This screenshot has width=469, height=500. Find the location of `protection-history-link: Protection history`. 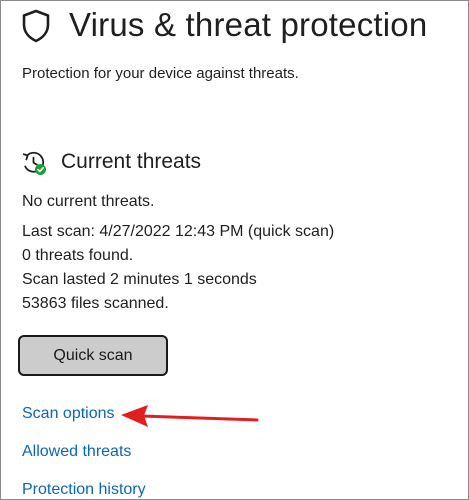

protection-history-link: Protection history is located at coordinates (84, 488).